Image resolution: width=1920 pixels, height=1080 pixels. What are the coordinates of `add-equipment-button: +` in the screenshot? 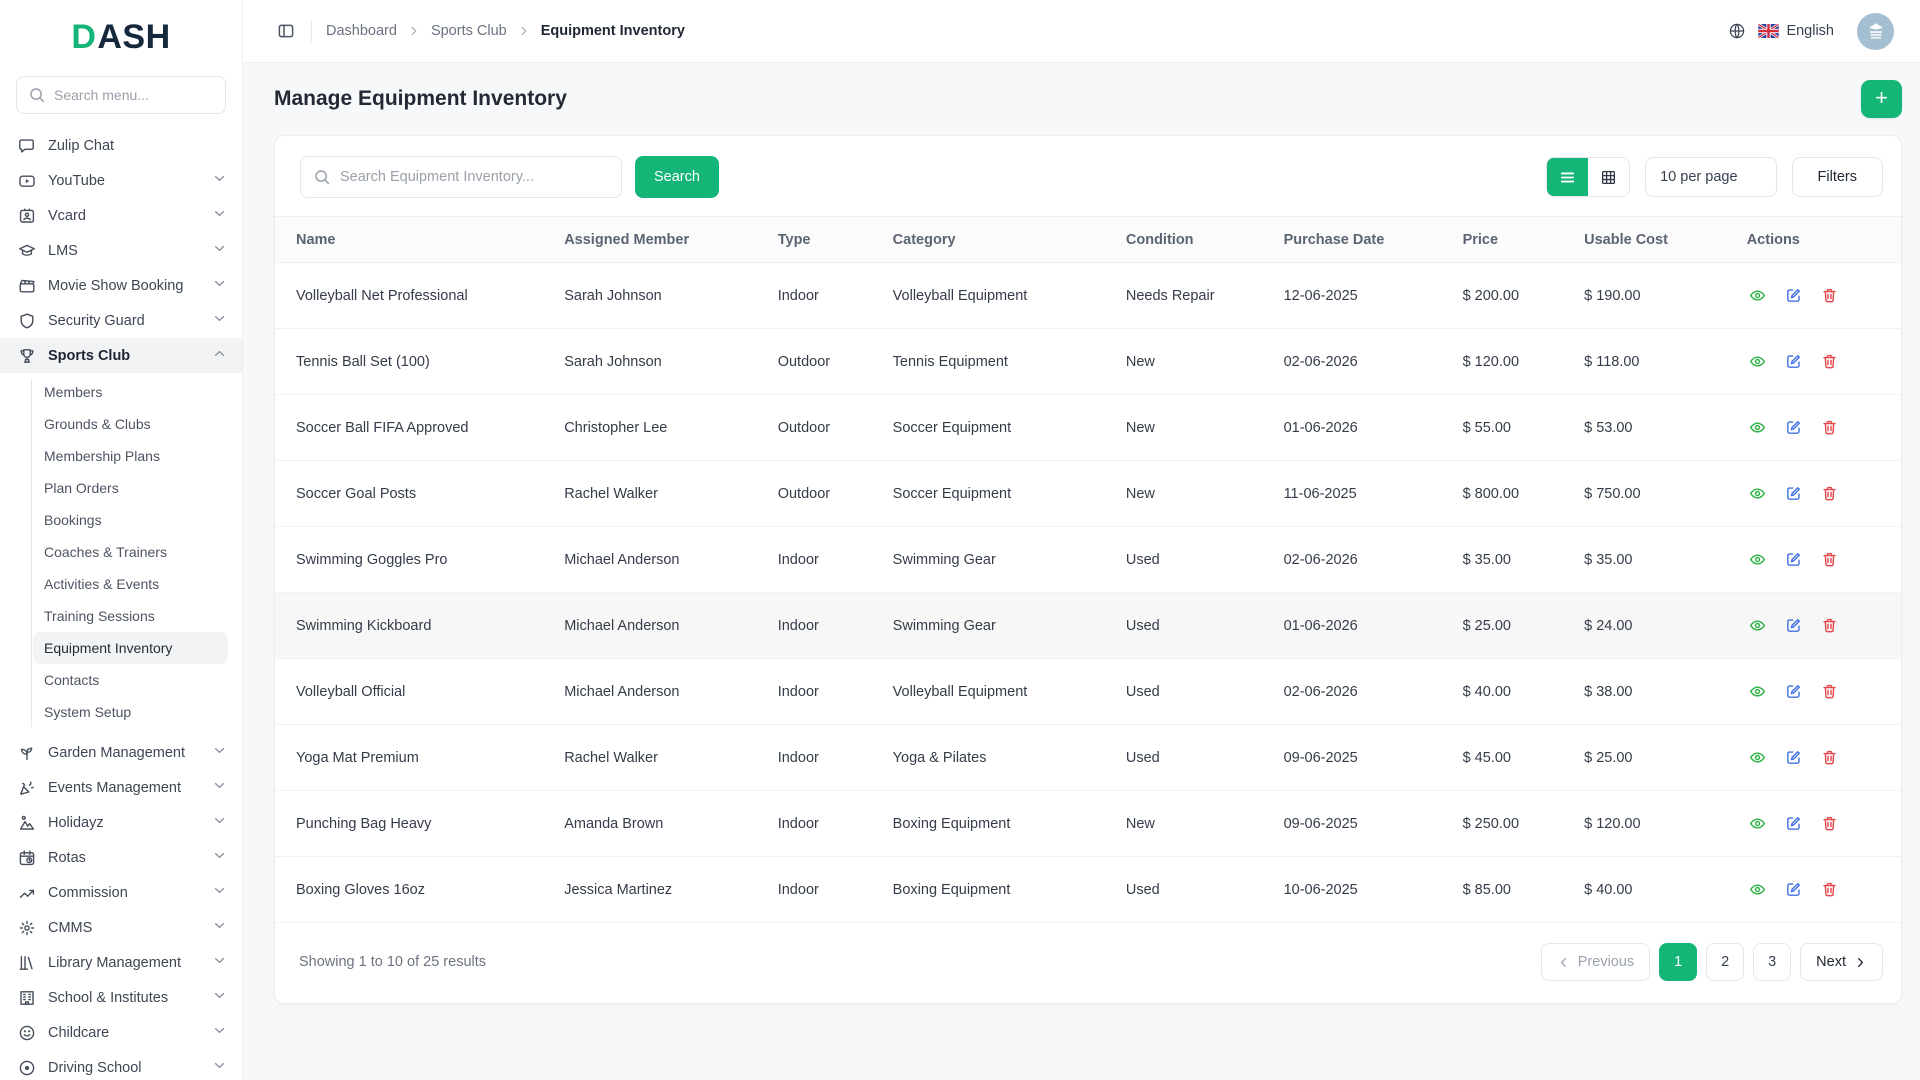 It's located at (1881, 99).